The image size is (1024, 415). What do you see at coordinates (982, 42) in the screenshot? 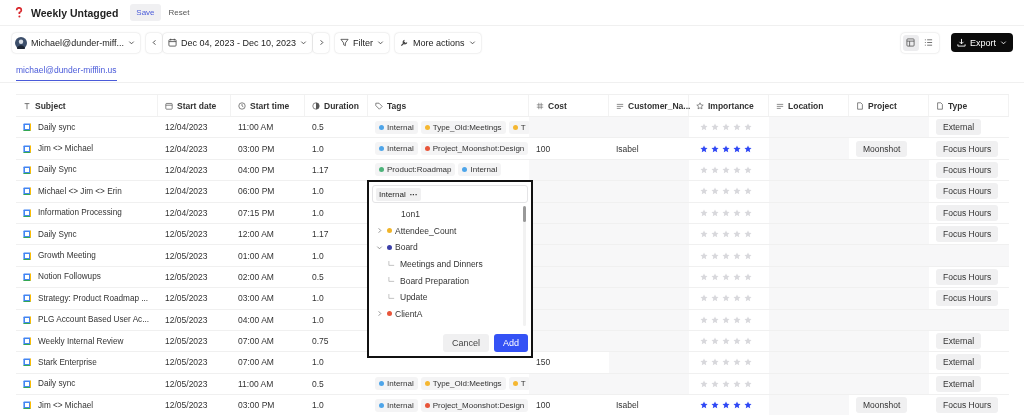
I see `export-button: Export` at bounding box center [982, 42].